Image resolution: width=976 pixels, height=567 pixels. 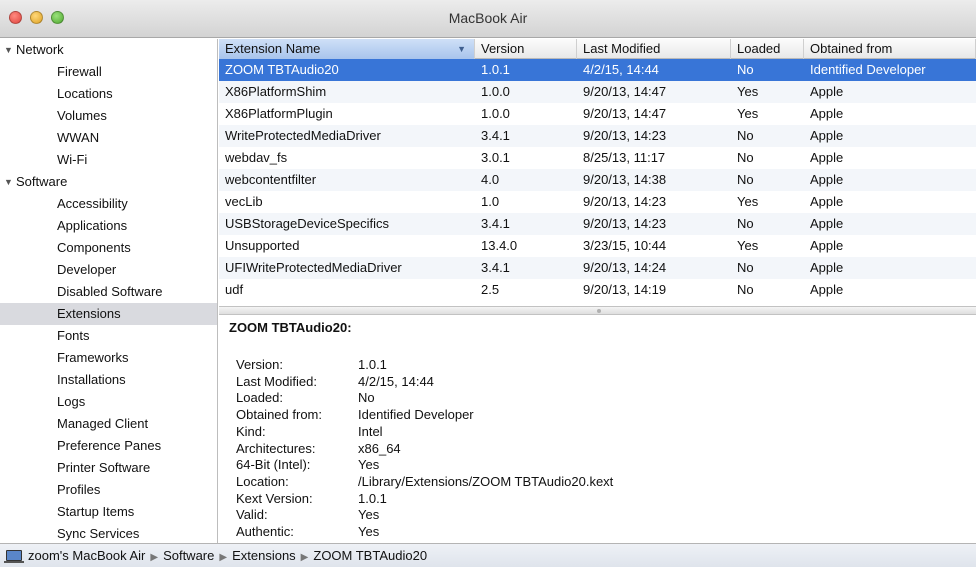 I want to click on sidebar-item-startup-items: Startup Items, so click(x=108, y=512).